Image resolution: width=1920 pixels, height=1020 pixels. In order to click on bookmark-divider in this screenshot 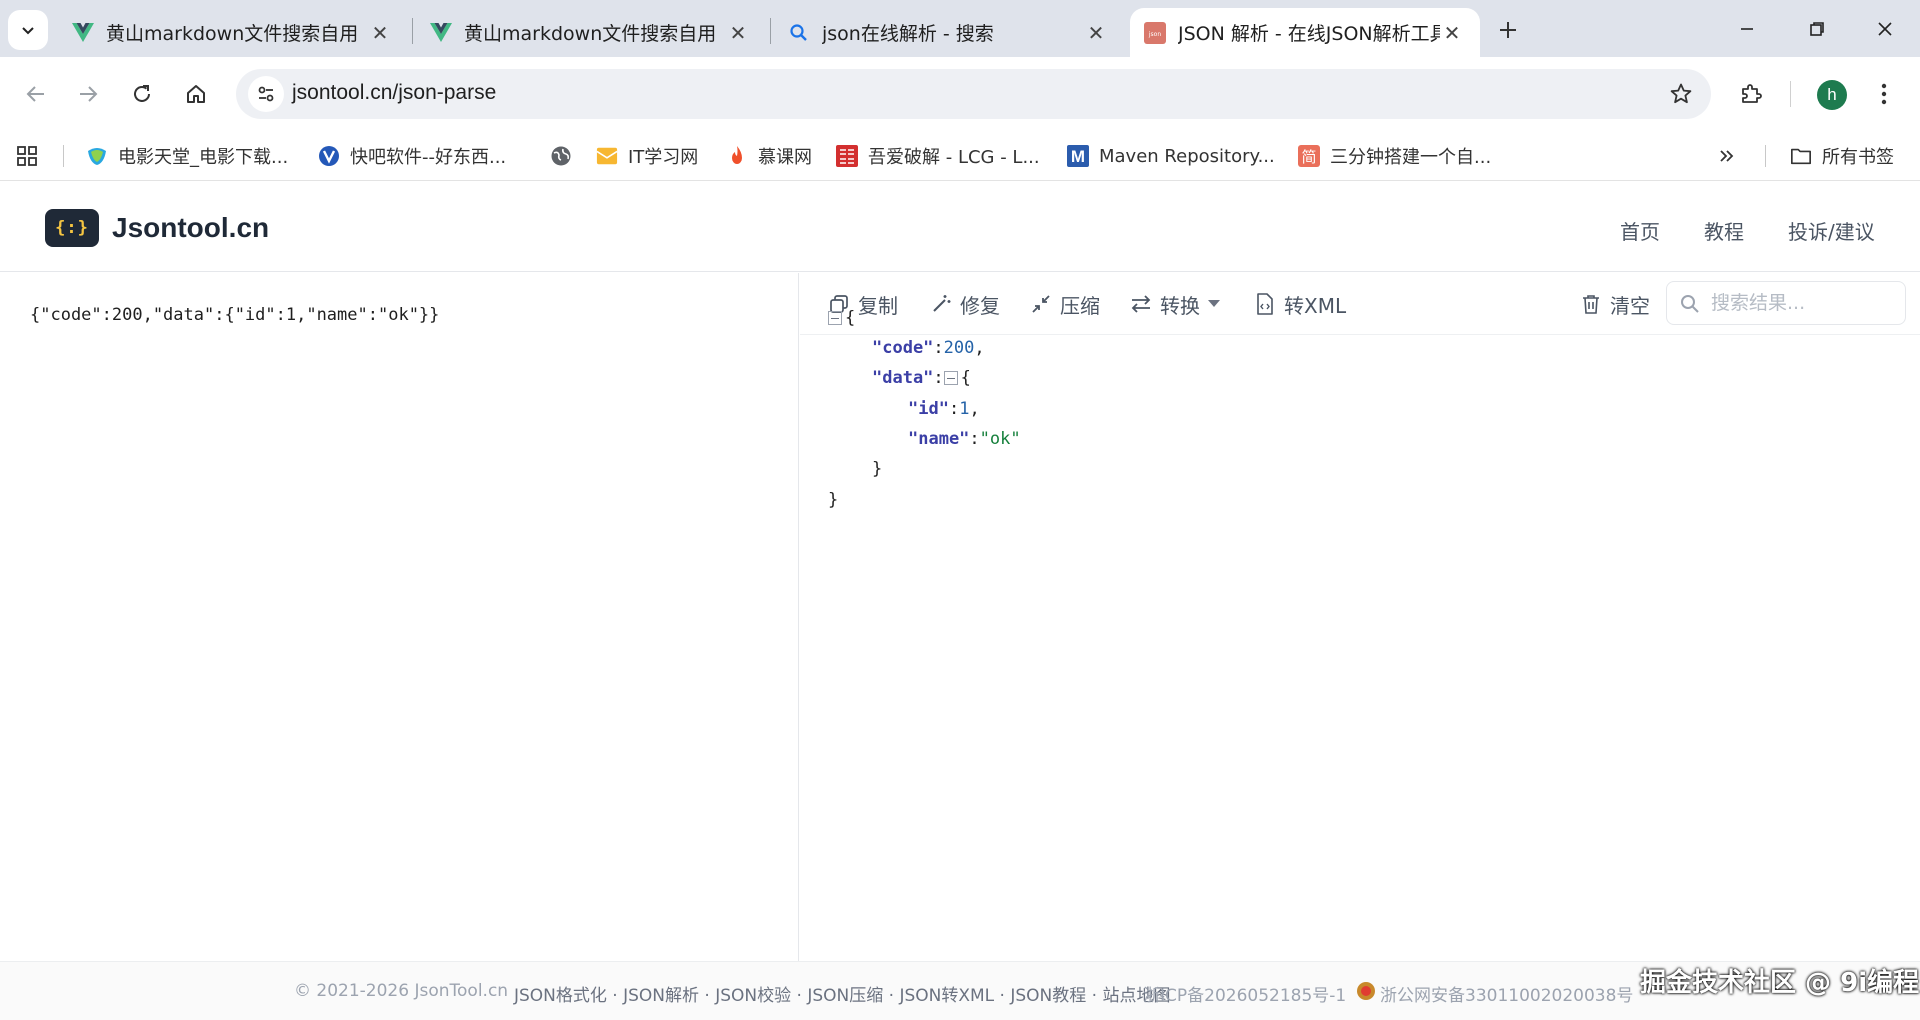, I will do `click(1765, 156)`.